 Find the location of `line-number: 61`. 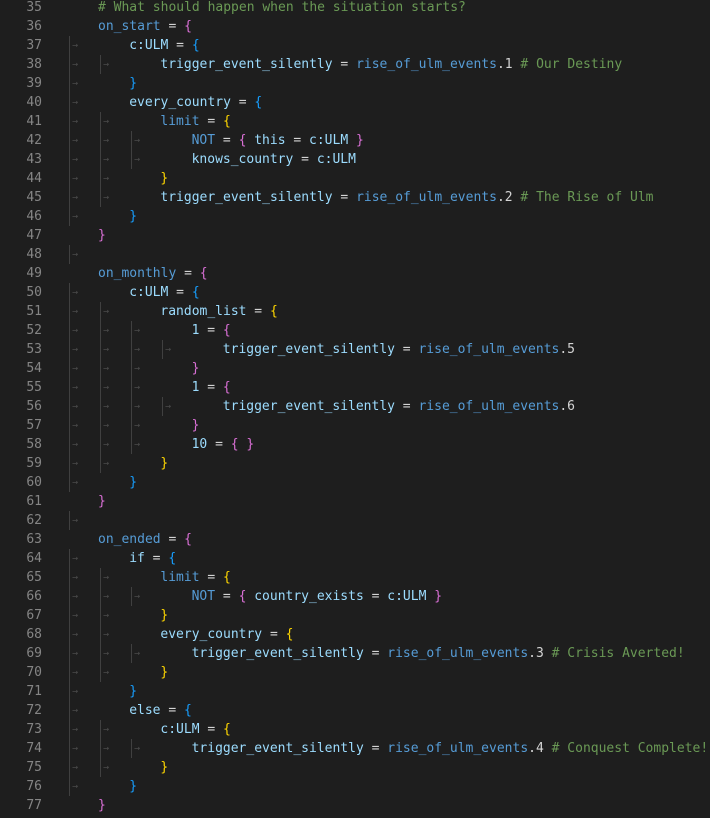

line-number: 61 is located at coordinates (34, 501).